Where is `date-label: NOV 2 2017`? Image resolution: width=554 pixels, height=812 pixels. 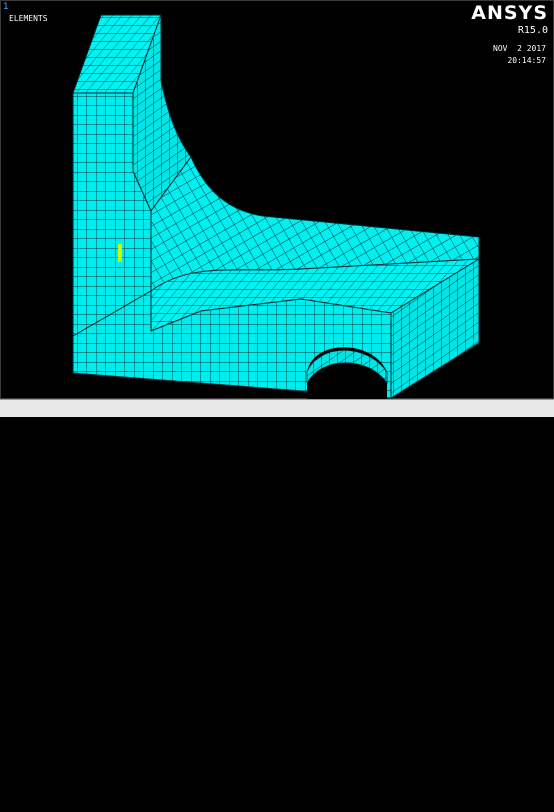 date-label: NOV 2 2017 is located at coordinates (519, 48).